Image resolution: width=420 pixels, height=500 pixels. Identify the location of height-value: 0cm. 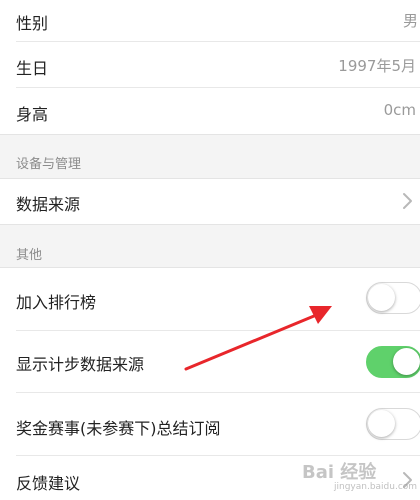
(399, 110).